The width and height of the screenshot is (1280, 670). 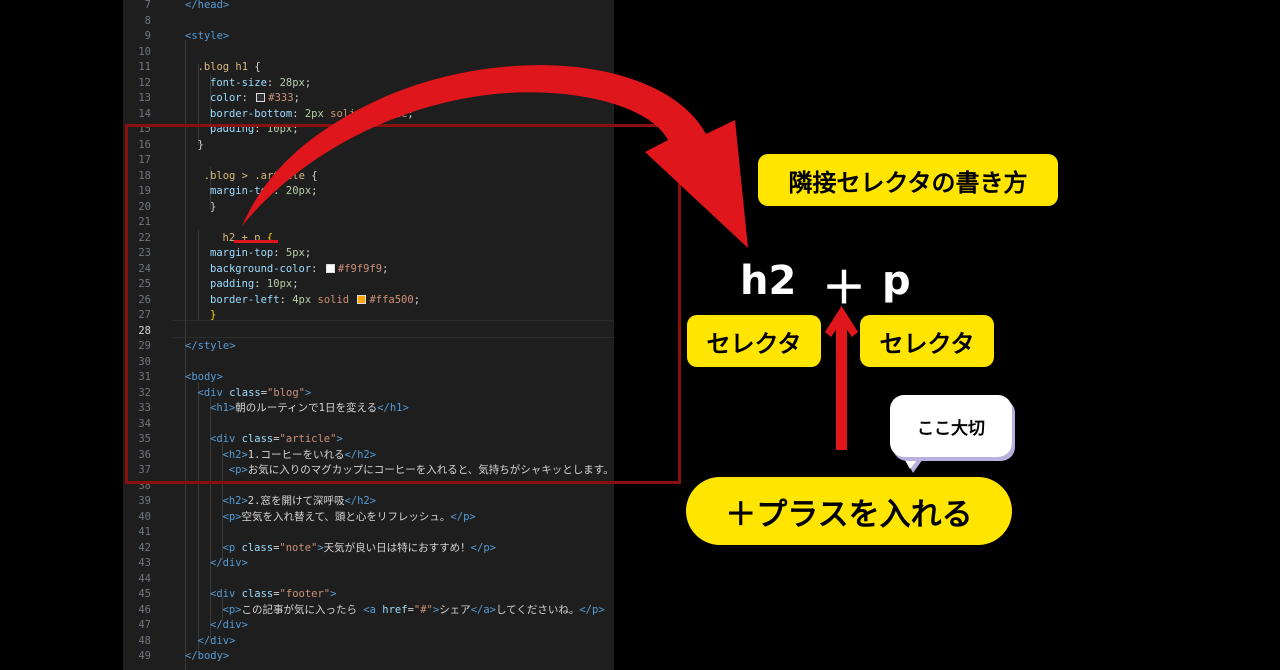 What do you see at coordinates (849, 511) in the screenshot?
I see `plus-note-label: ＋プラスを入れる` at bounding box center [849, 511].